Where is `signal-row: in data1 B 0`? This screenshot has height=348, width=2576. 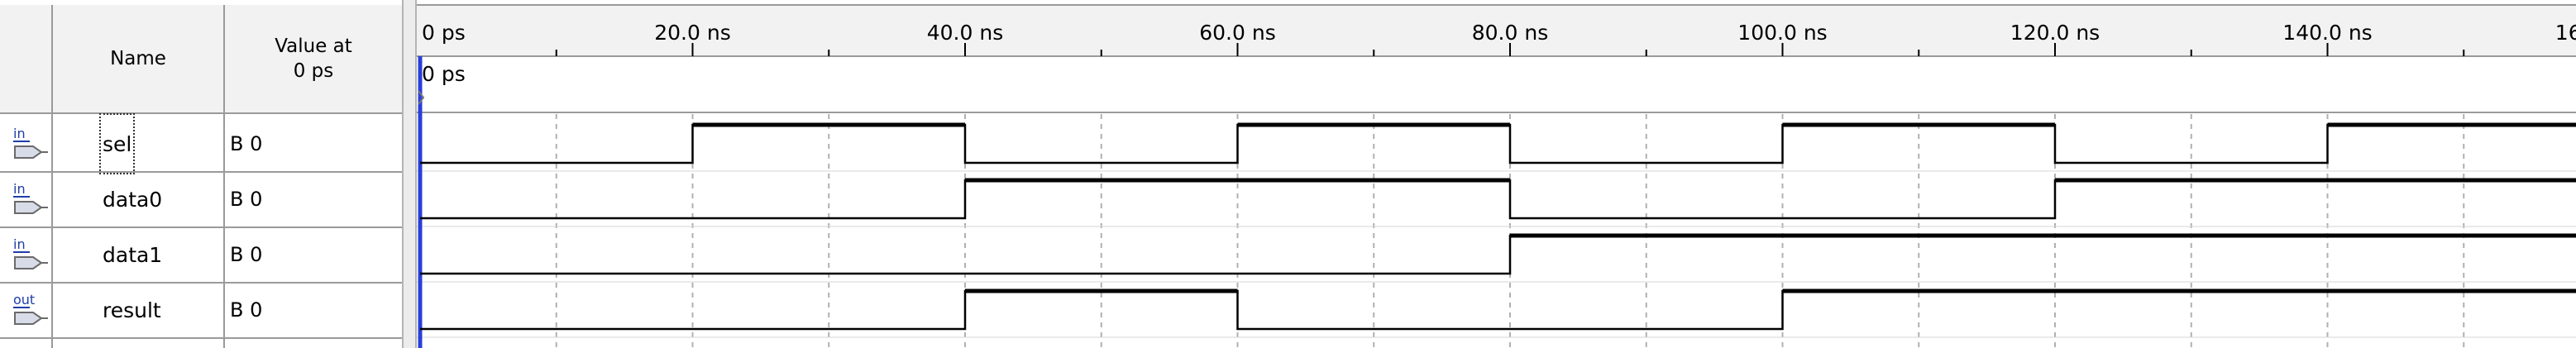 signal-row: in data1 B 0 is located at coordinates (201, 255).